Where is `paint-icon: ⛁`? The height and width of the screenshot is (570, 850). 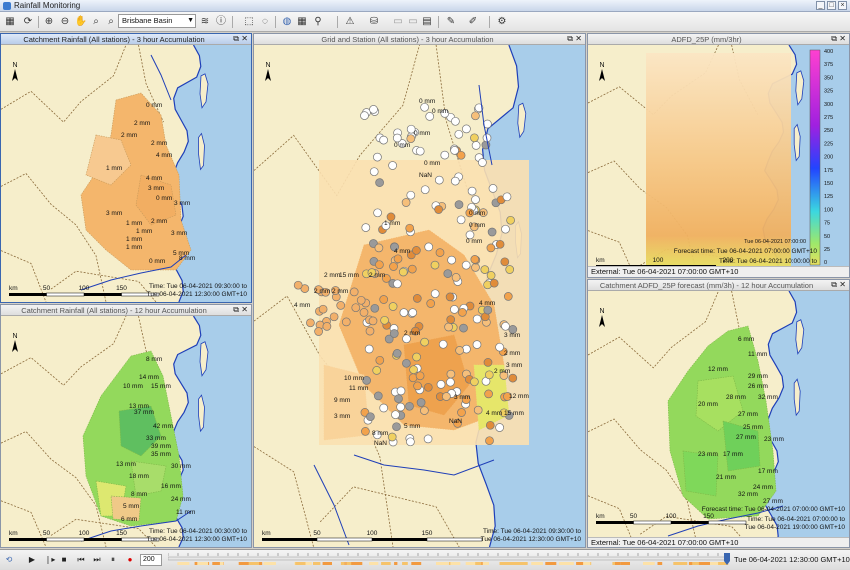 paint-icon: ⛁ is located at coordinates (374, 22).